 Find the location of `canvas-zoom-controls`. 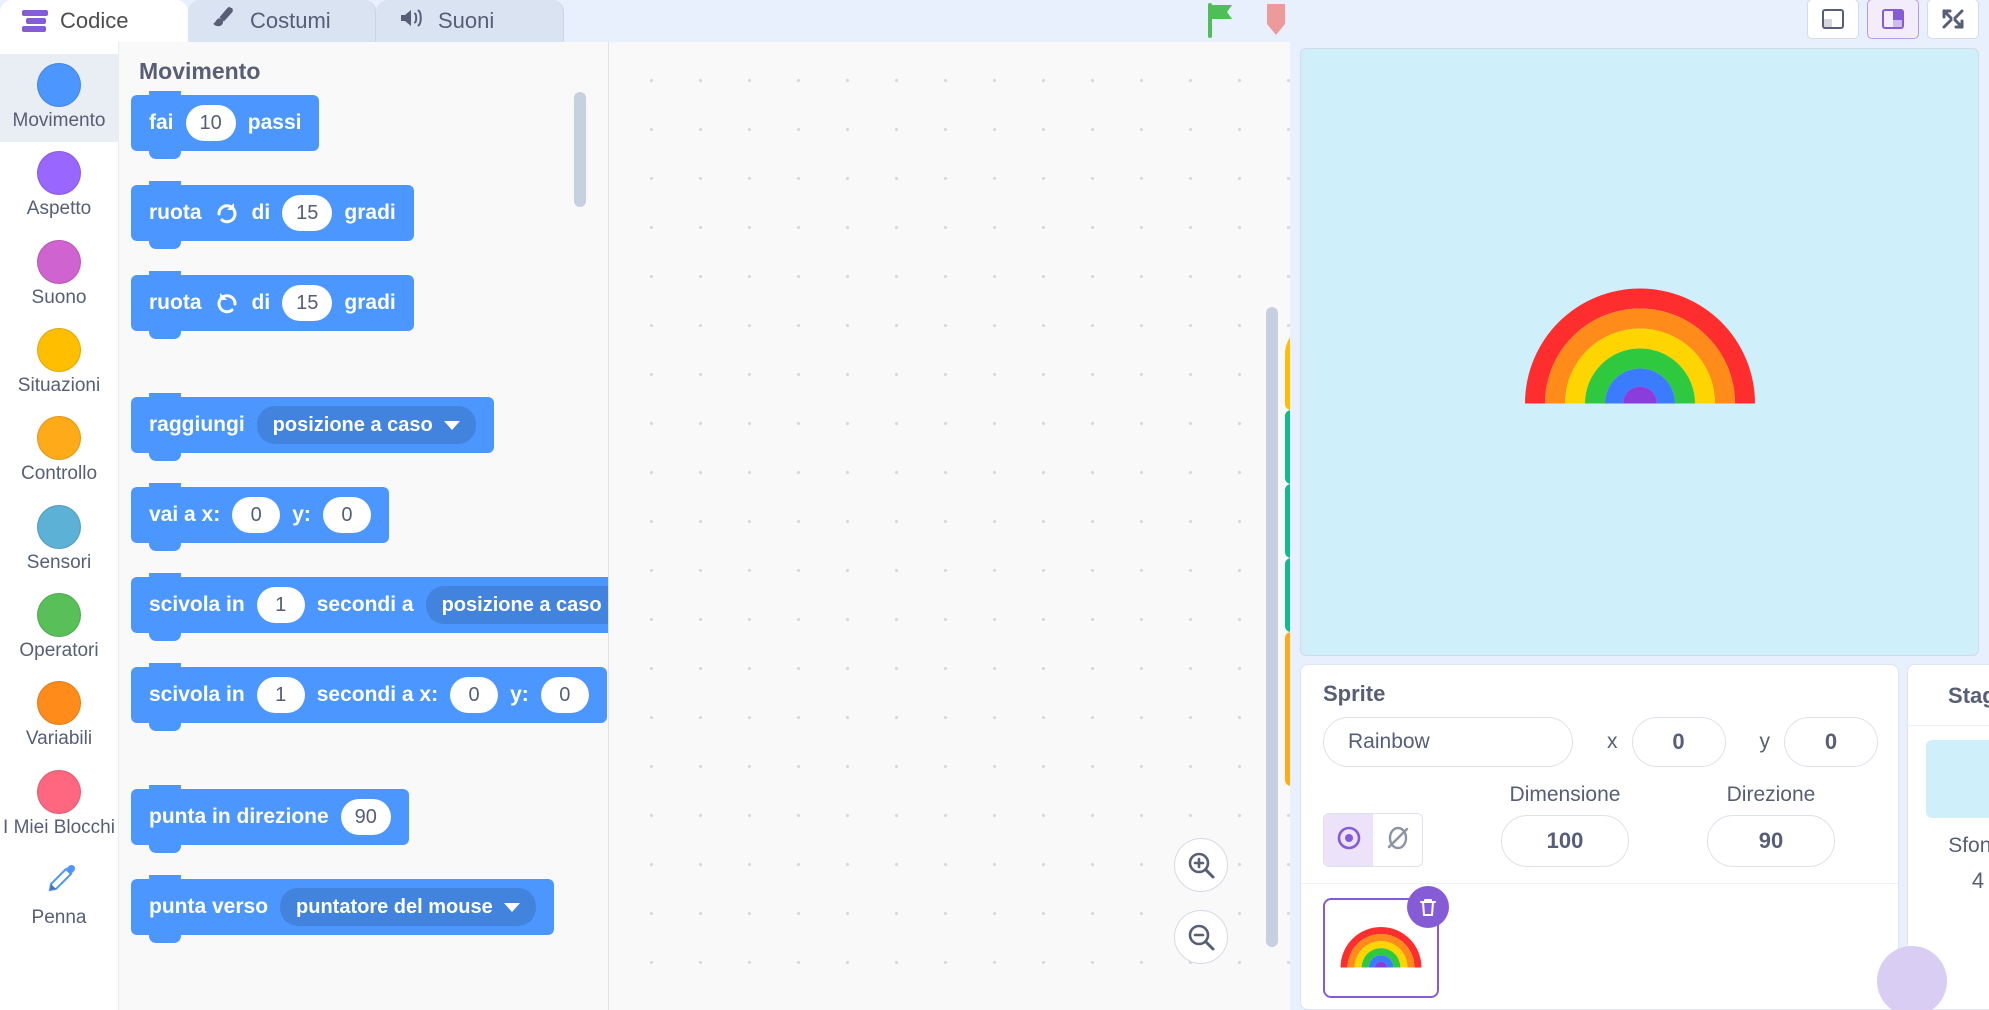

canvas-zoom-controls is located at coordinates (1201, 901).